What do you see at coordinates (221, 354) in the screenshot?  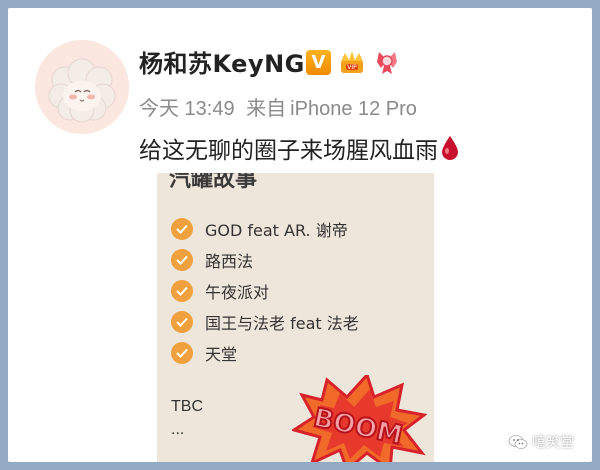 I see `song-label: 天堂` at bounding box center [221, 354].